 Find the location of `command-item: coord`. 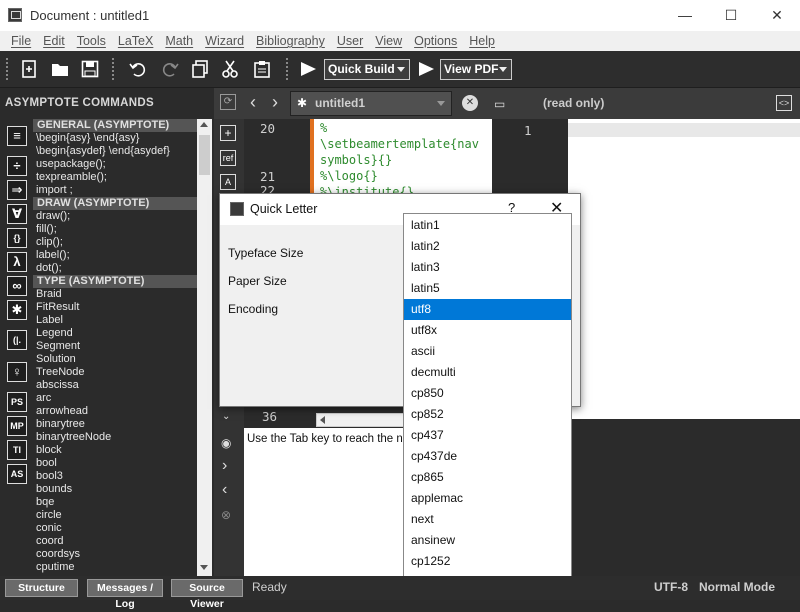

command-item: coord is located at coordinates (115, 541).